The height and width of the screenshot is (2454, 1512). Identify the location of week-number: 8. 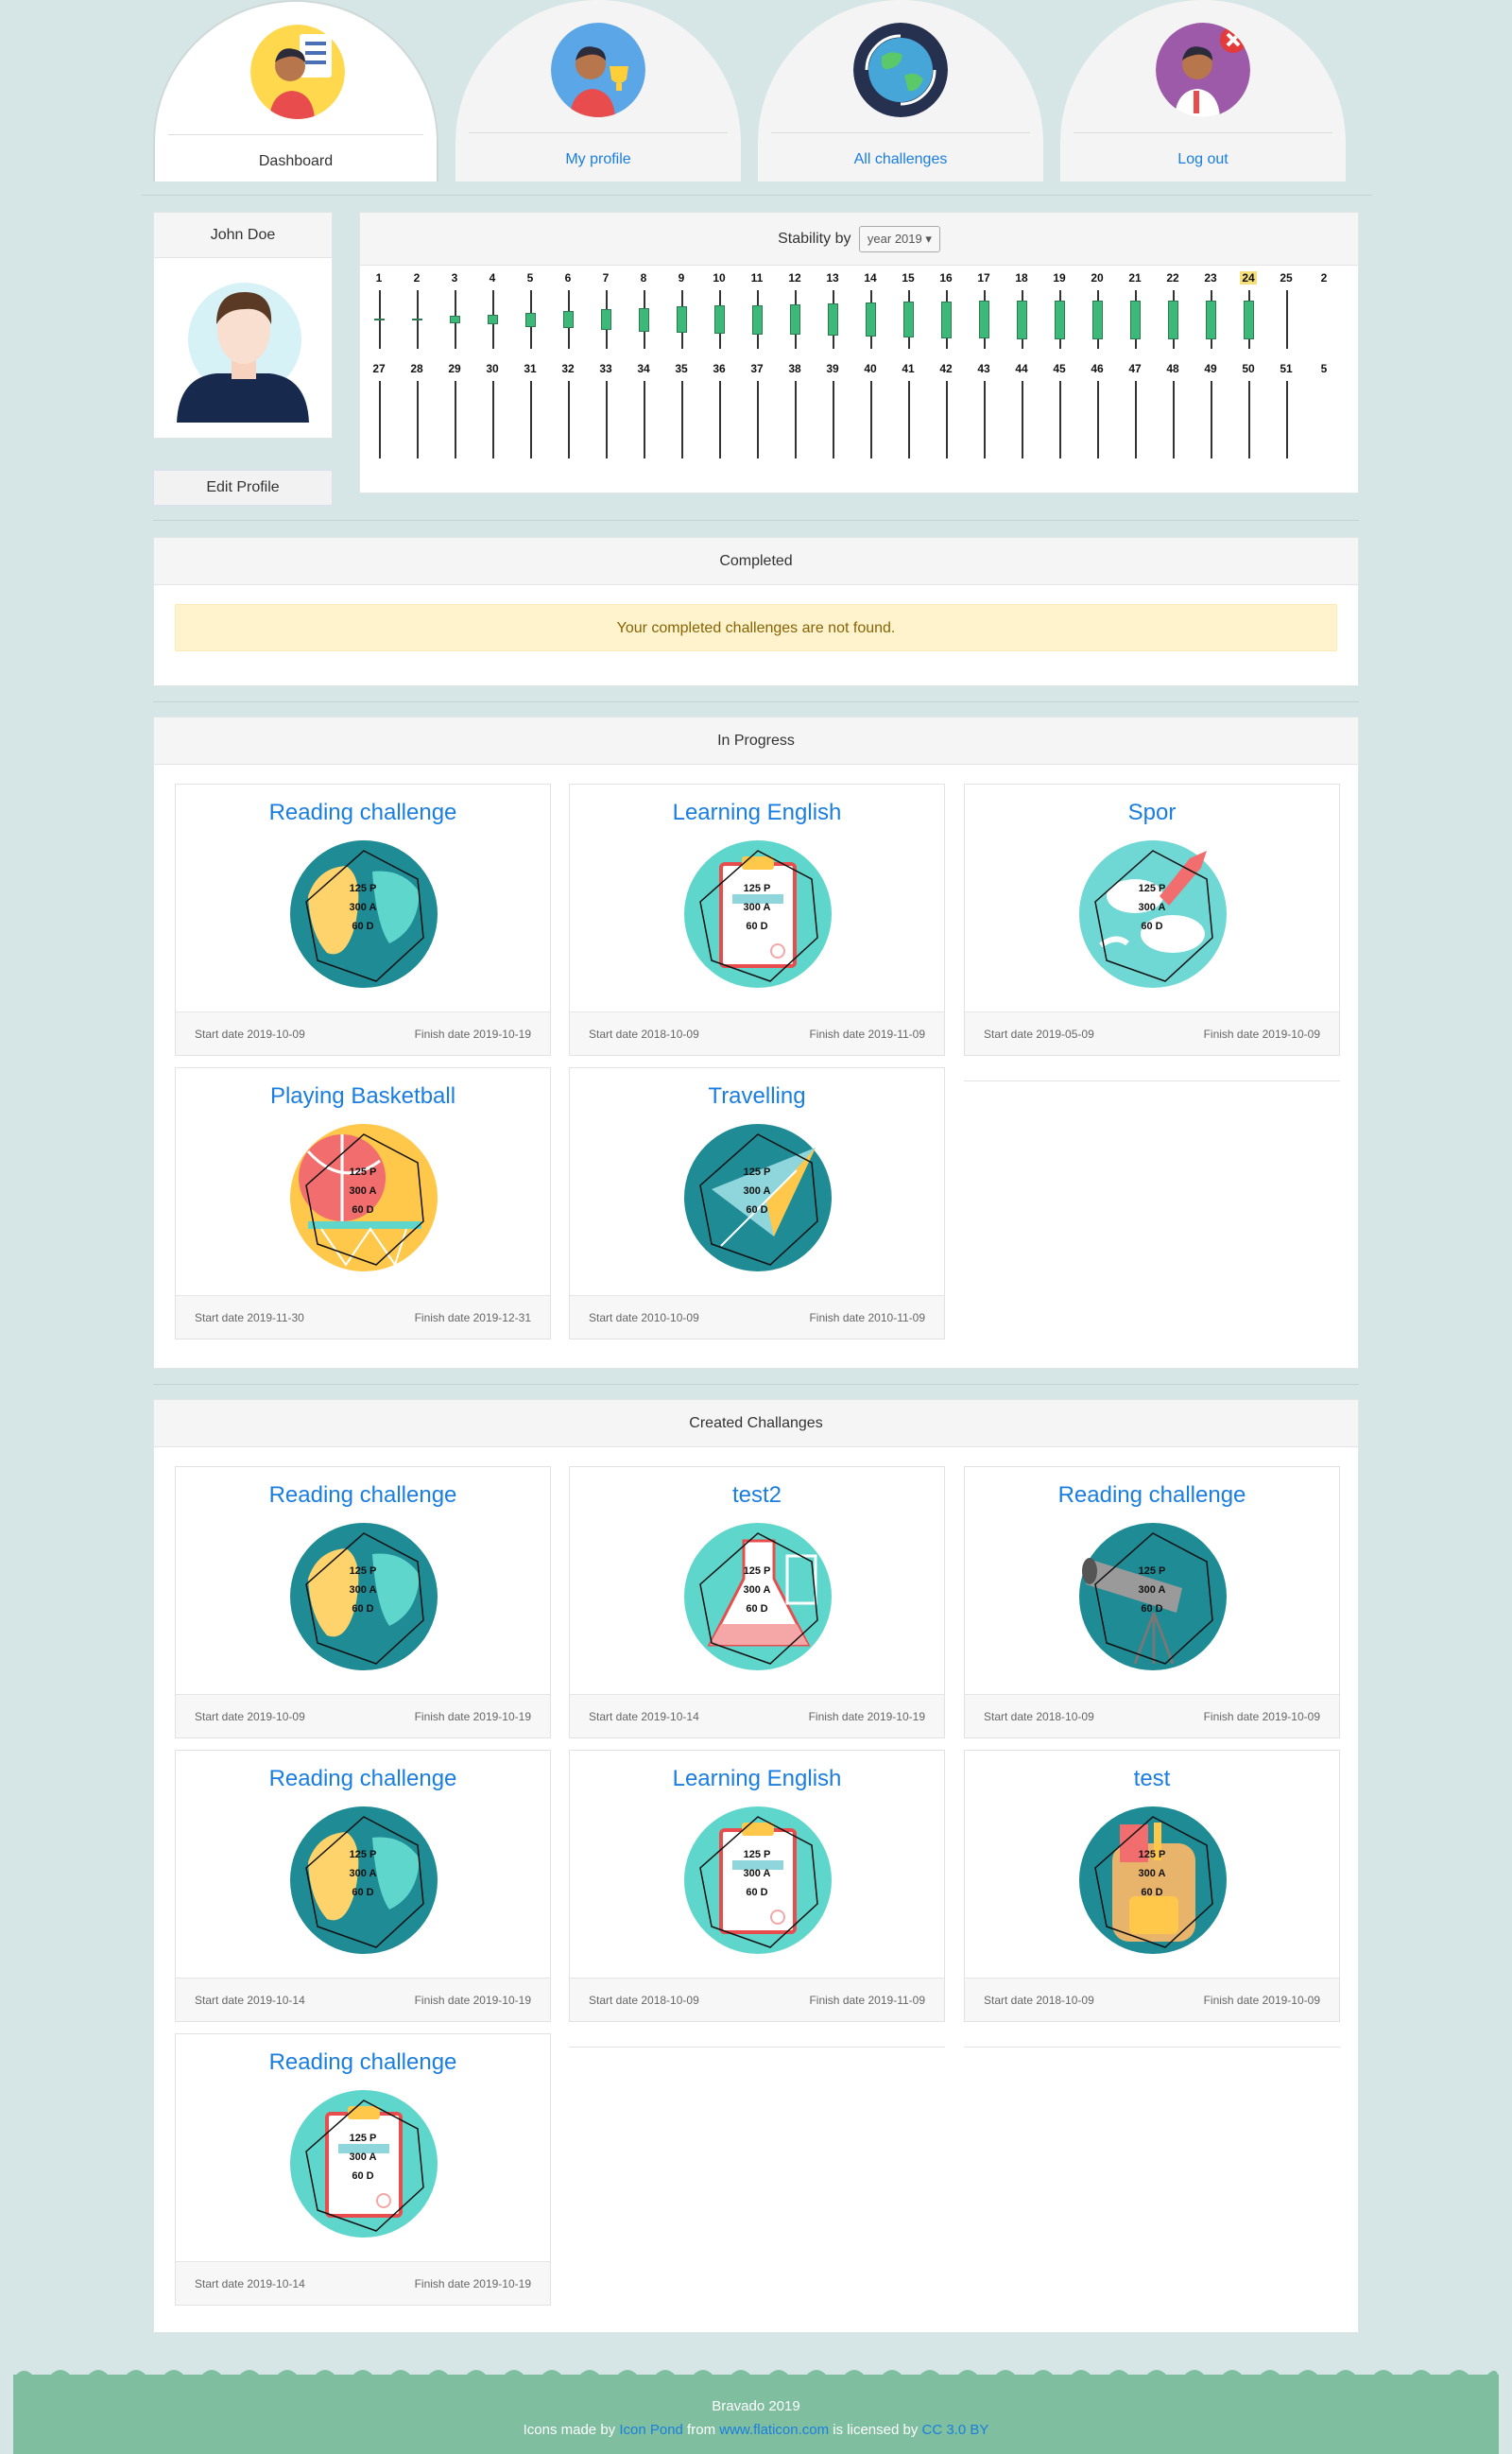
(643, 278).